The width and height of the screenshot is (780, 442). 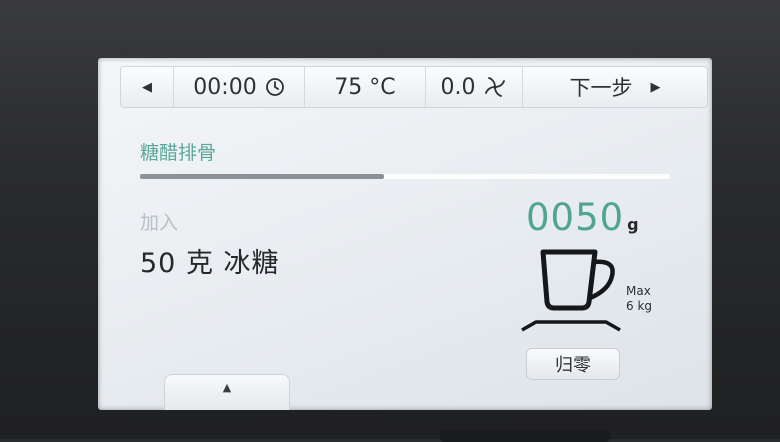 I want to click on weight-value: 0050, so click(x=575, y=217).